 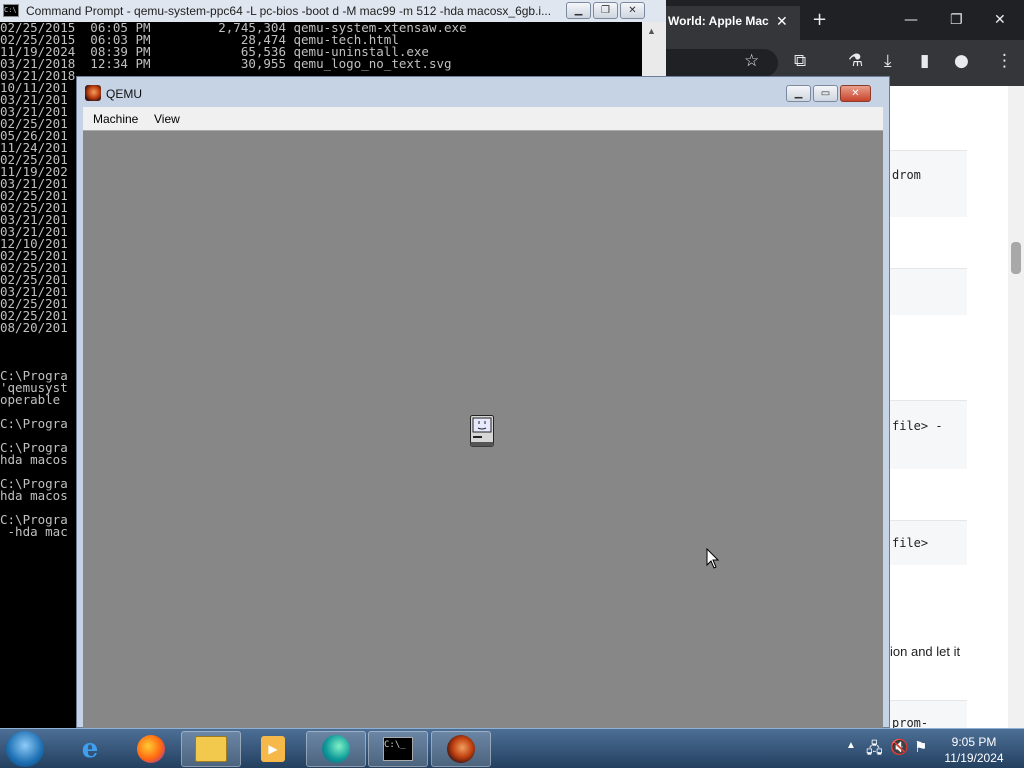 What do you see at coordinates (925, 651) in the screenshot?
I see `page-paragraph: ion and let it` at bounding box center [925, 651].